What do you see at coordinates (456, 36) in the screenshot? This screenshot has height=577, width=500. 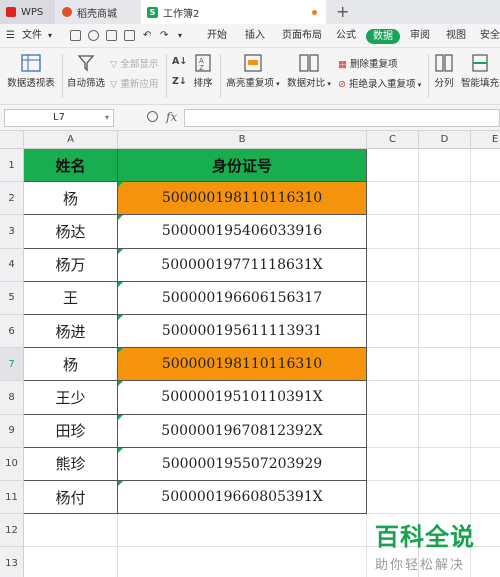 I see `menu-view: 视图` at bounding box center [456, 36].